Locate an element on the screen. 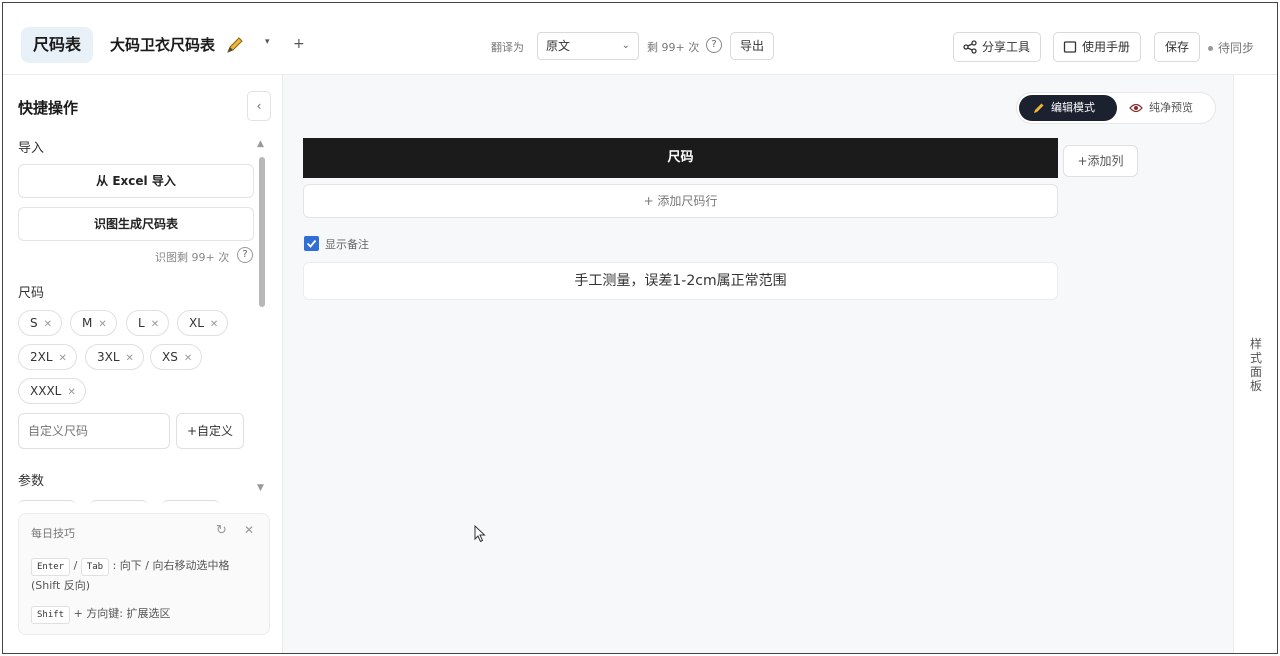 The image size is (1280, 656). size-column-header: 尺码 is located at coordinates (680, 158).